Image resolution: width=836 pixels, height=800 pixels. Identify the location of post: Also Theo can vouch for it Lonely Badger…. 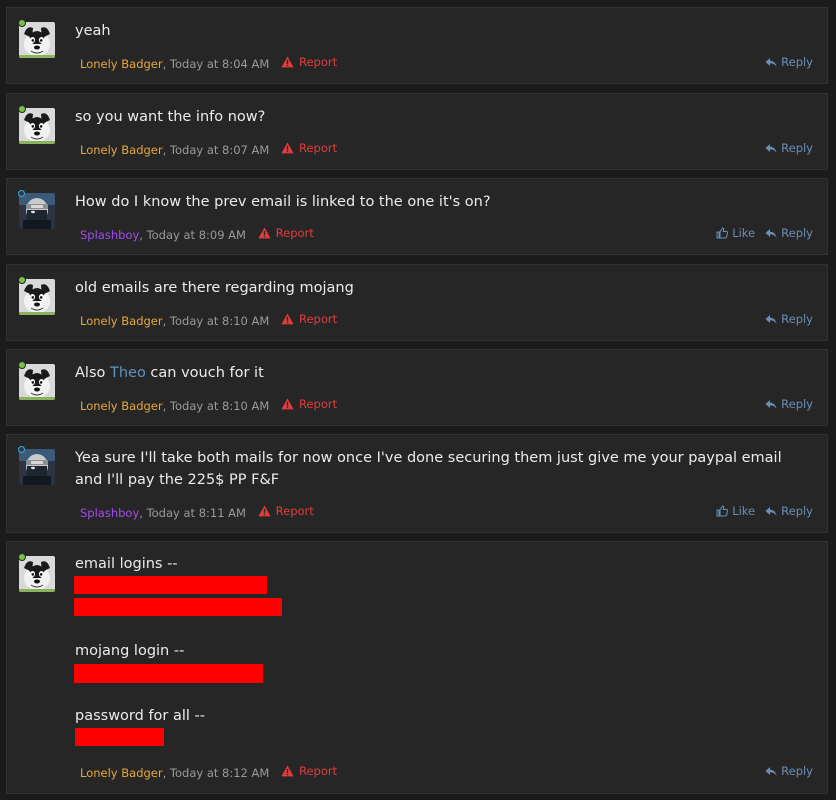
(417, 387).